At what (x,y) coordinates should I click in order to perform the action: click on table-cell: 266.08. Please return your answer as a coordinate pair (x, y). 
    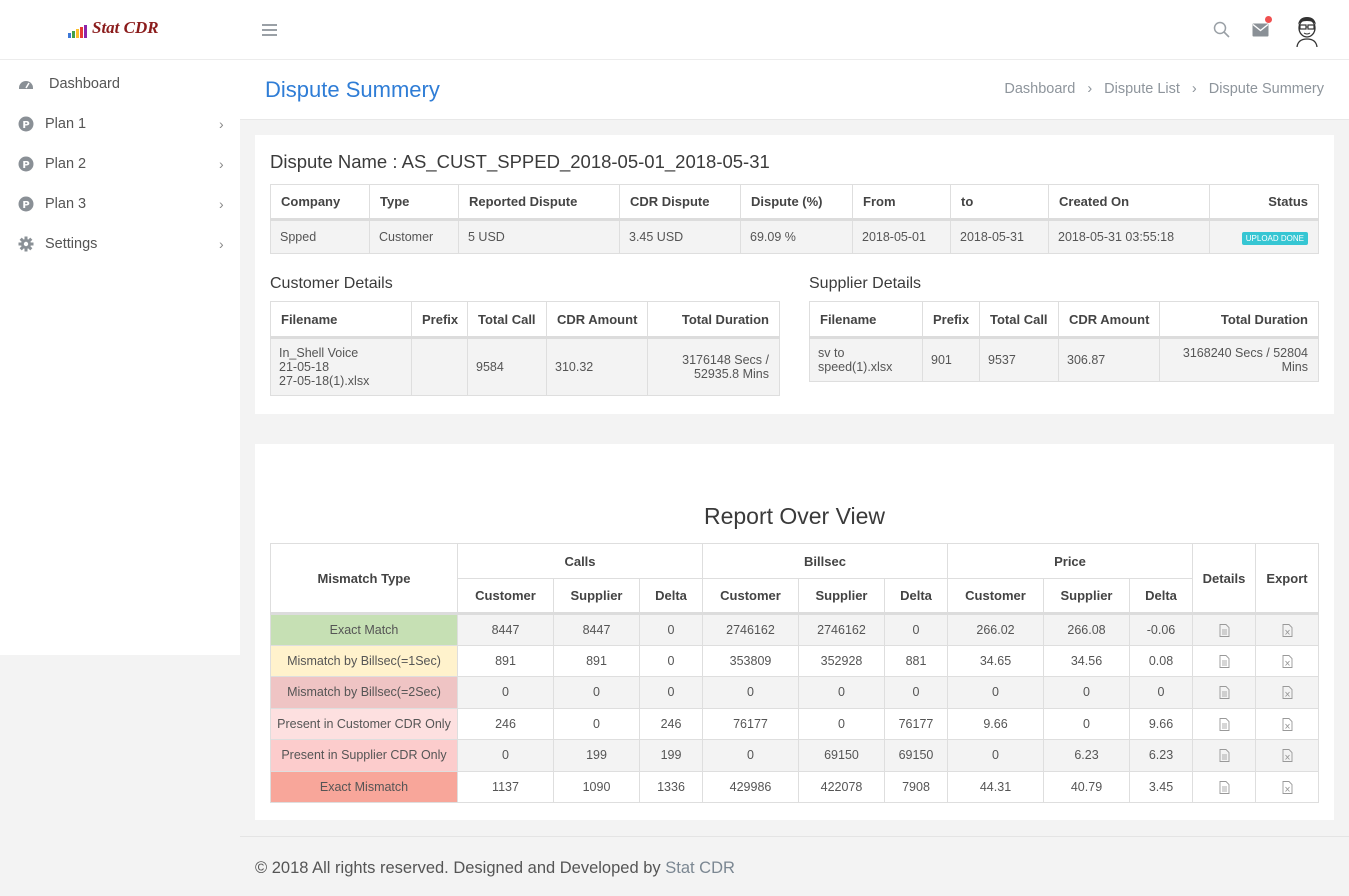
    Looking at the image, I should click on (1086, 629).